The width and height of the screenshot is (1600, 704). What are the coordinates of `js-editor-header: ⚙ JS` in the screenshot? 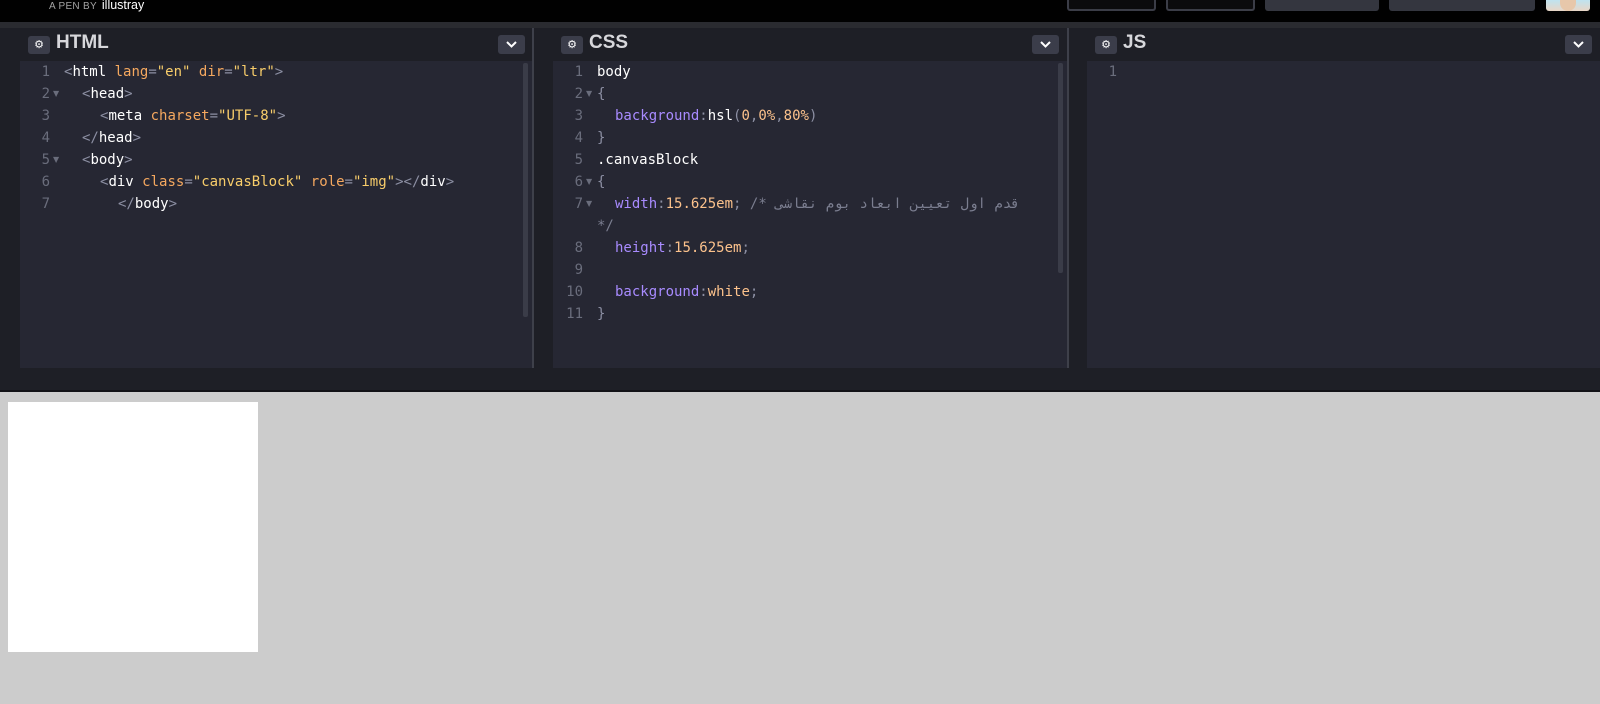 It's located at (1343, 44).